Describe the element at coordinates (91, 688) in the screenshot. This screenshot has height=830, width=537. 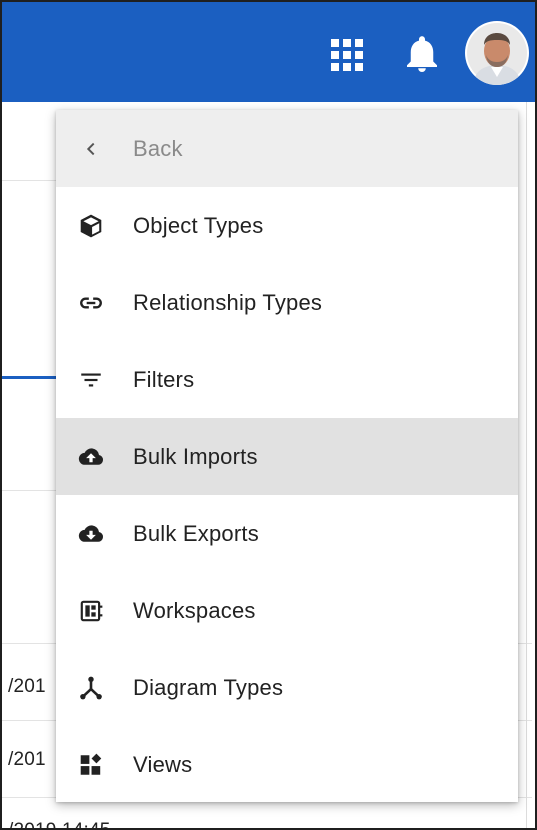
I see `hub-icon` at that location.